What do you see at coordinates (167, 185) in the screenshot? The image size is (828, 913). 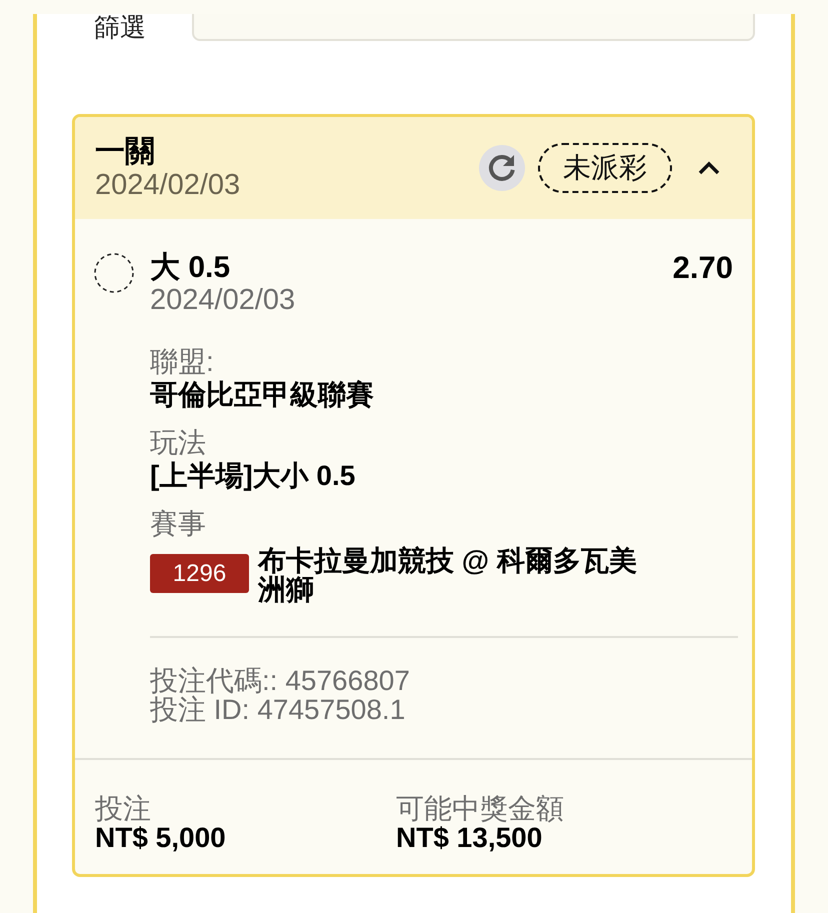 I see `bet-date: 2024/02/03` at bounding box center [167, 185].